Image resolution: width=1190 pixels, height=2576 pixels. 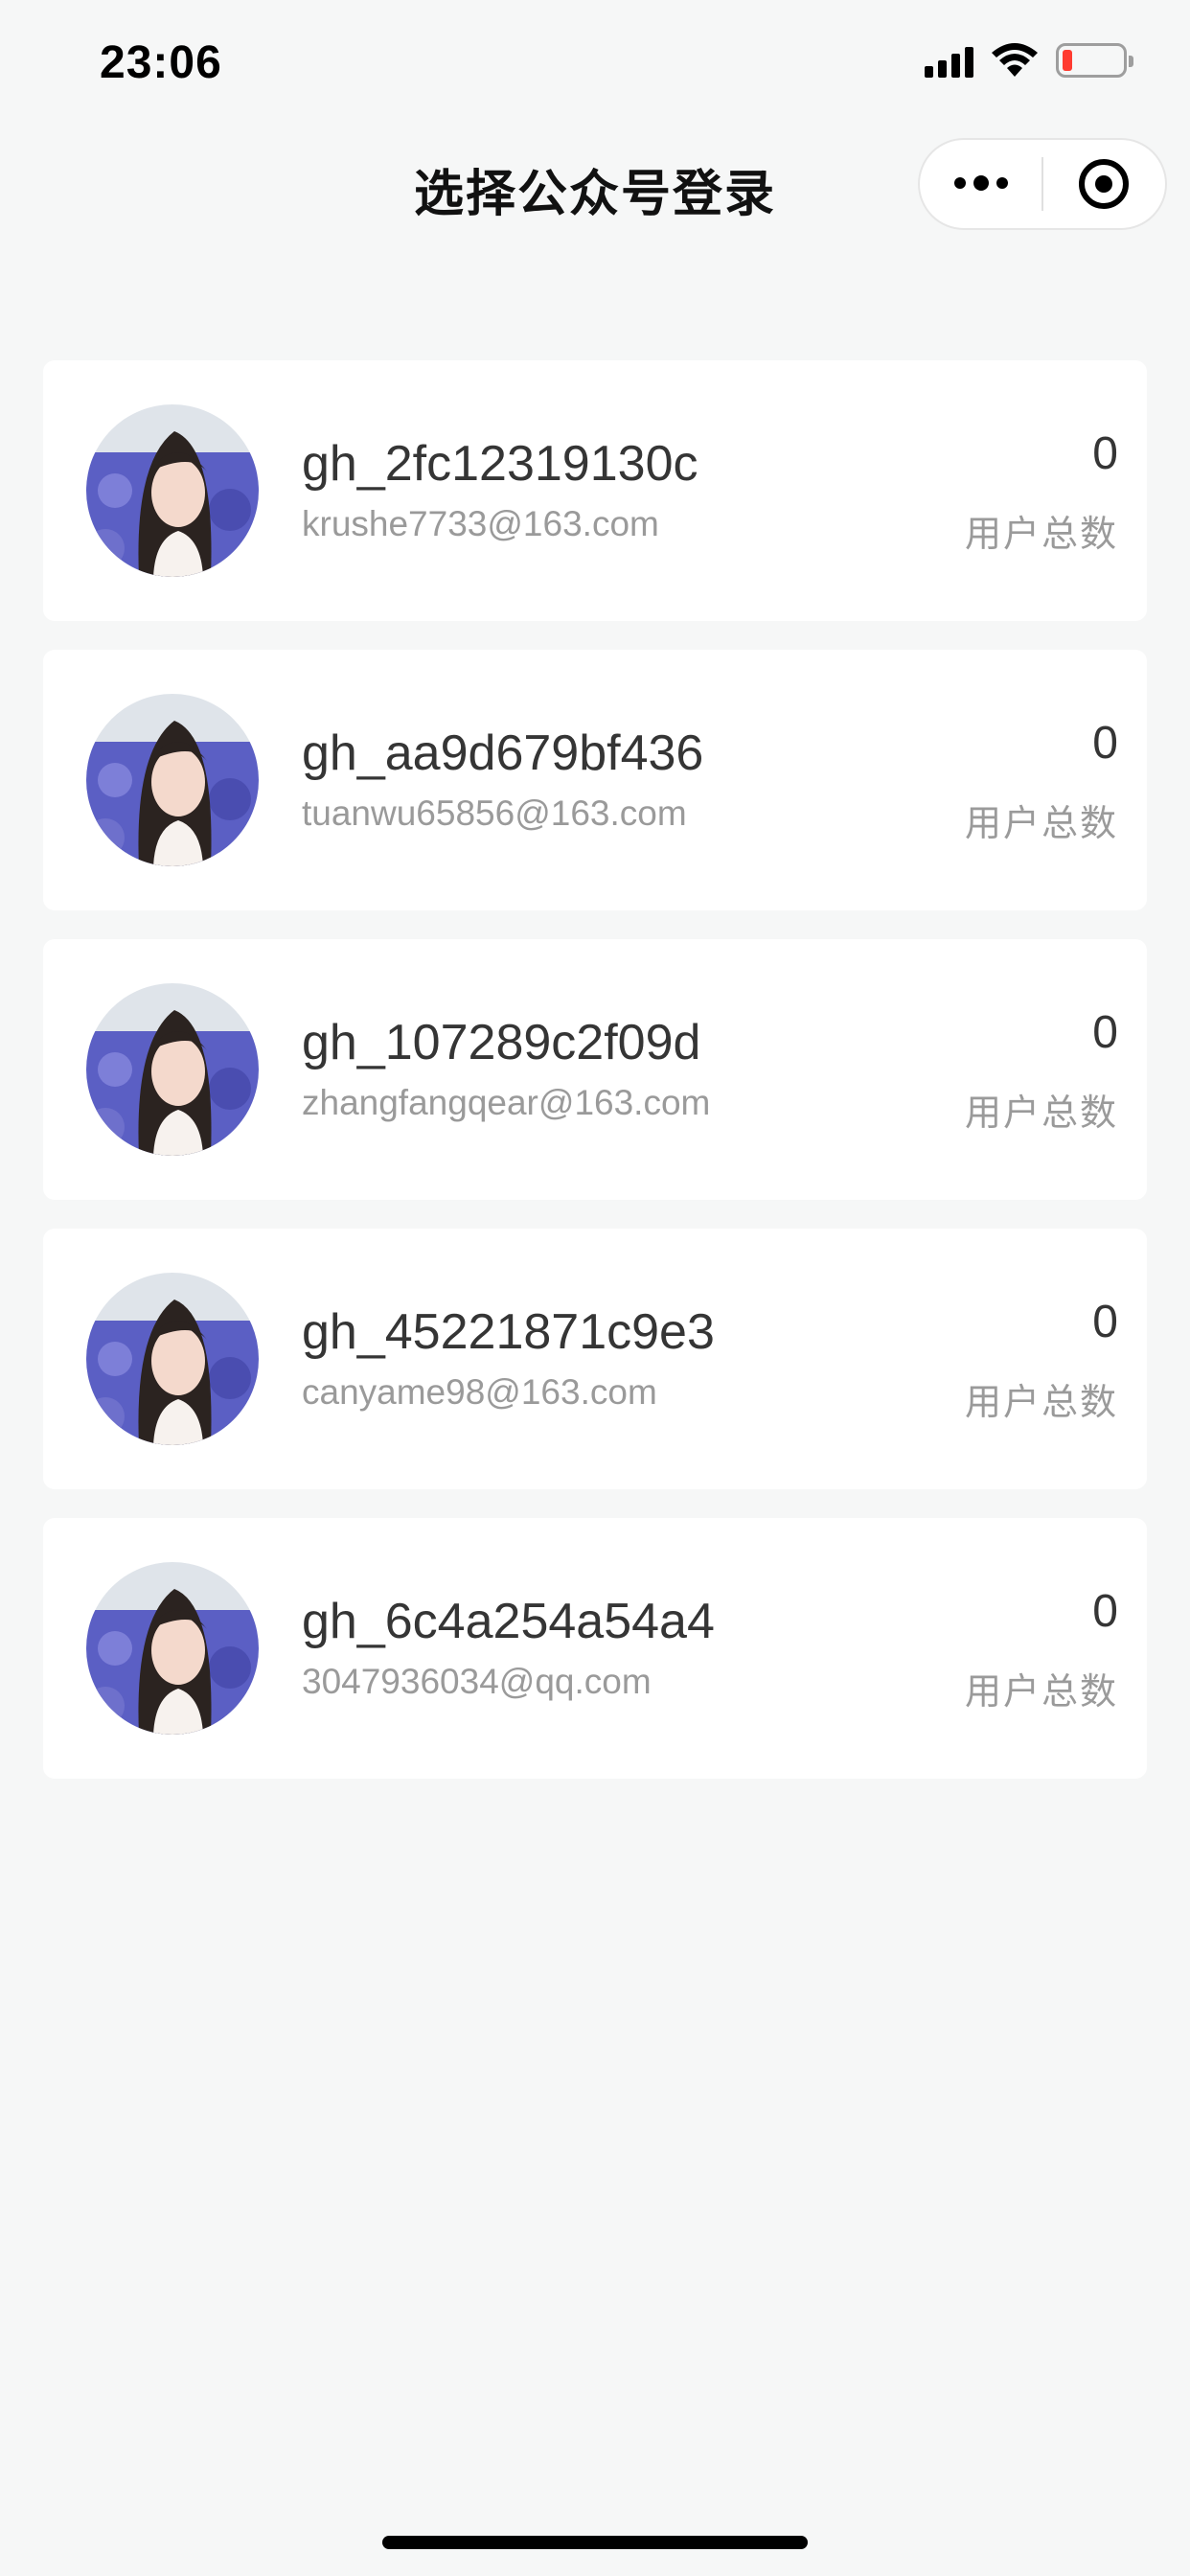 What do you see at coordinates (509, 1332) in the screenshot?
I see `account-name: gh_45221871c9e3` at bounding box center [509, 1332].